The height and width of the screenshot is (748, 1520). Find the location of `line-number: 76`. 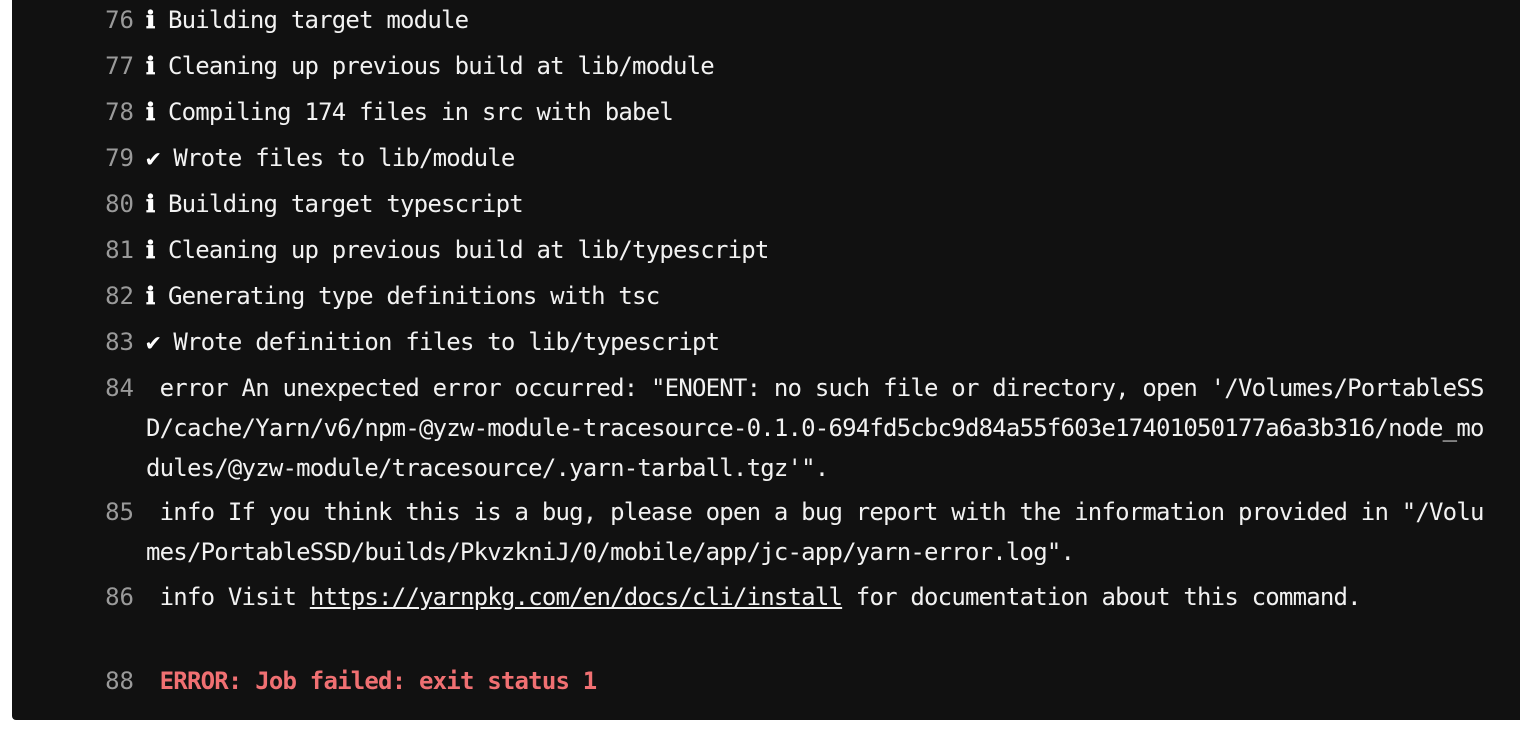

line-number: 76 is located at coordinates (73, 20).